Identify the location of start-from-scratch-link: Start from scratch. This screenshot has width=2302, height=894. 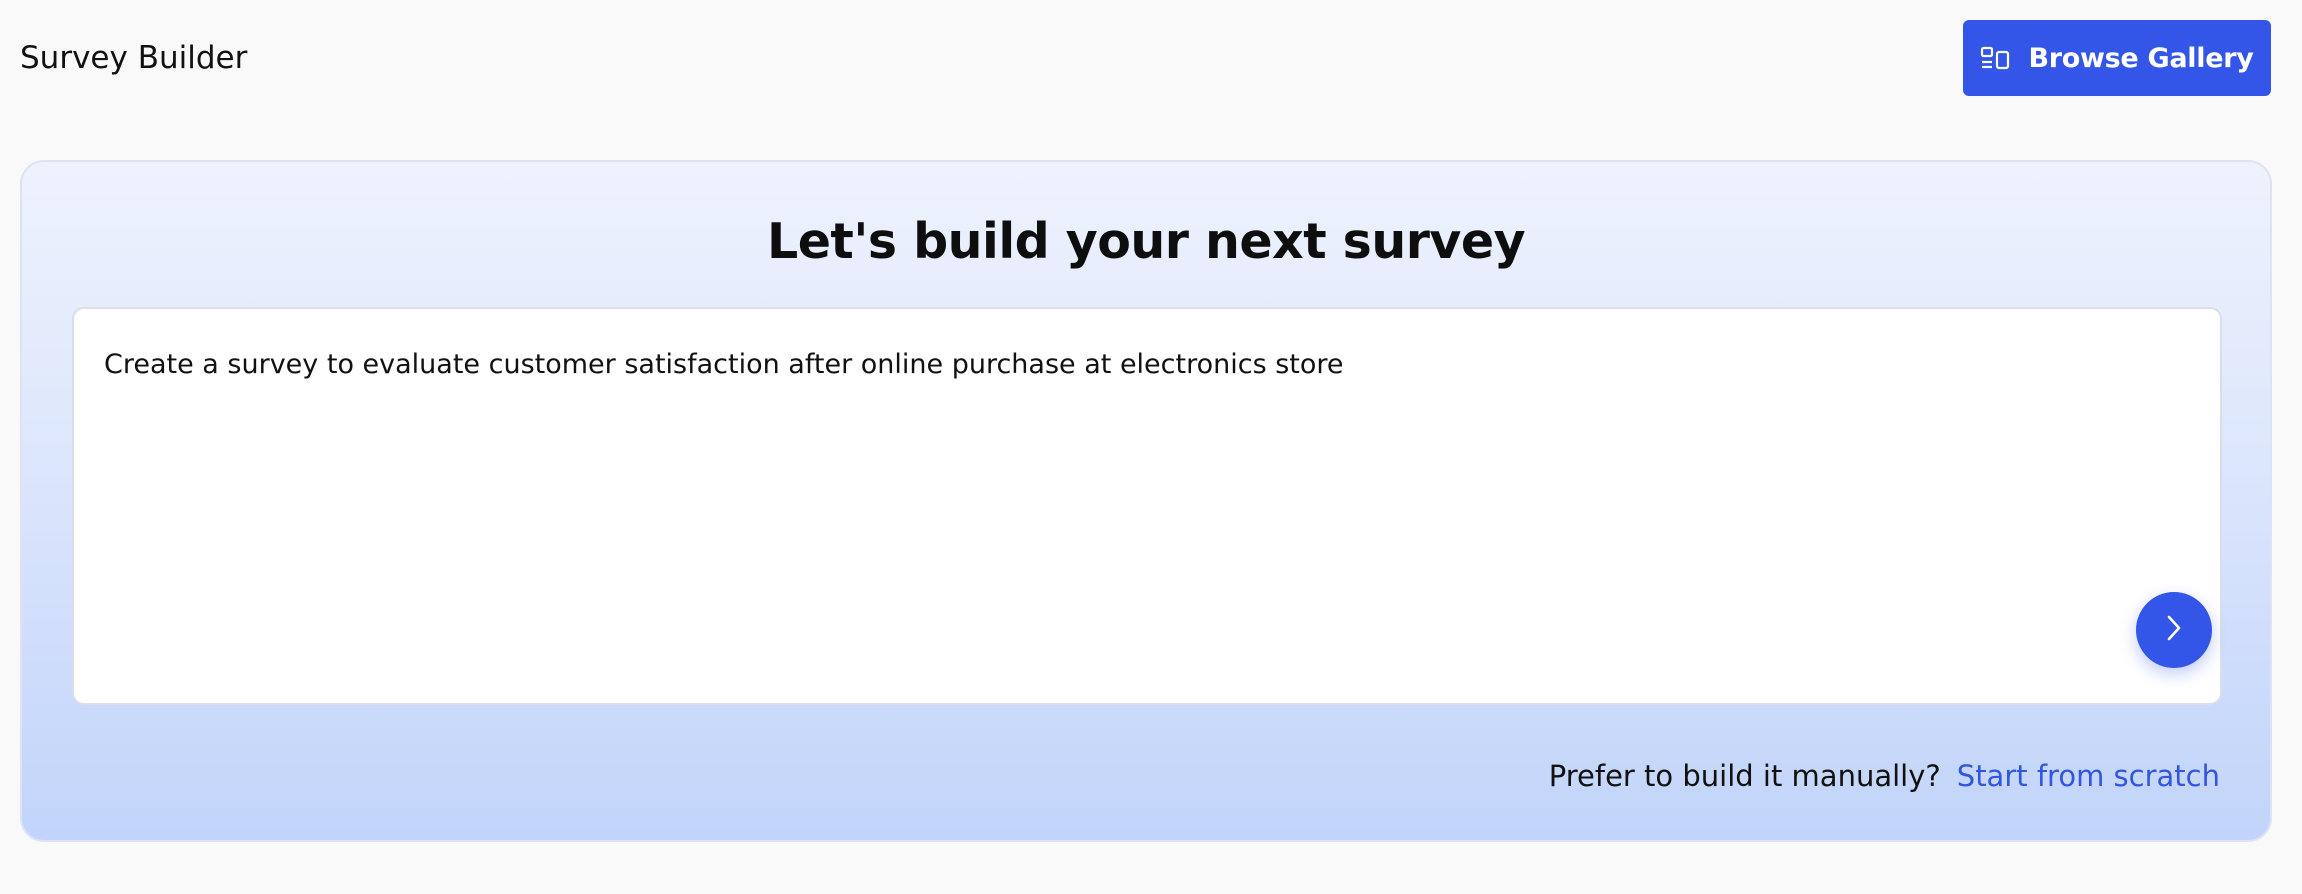
(2088, 776).